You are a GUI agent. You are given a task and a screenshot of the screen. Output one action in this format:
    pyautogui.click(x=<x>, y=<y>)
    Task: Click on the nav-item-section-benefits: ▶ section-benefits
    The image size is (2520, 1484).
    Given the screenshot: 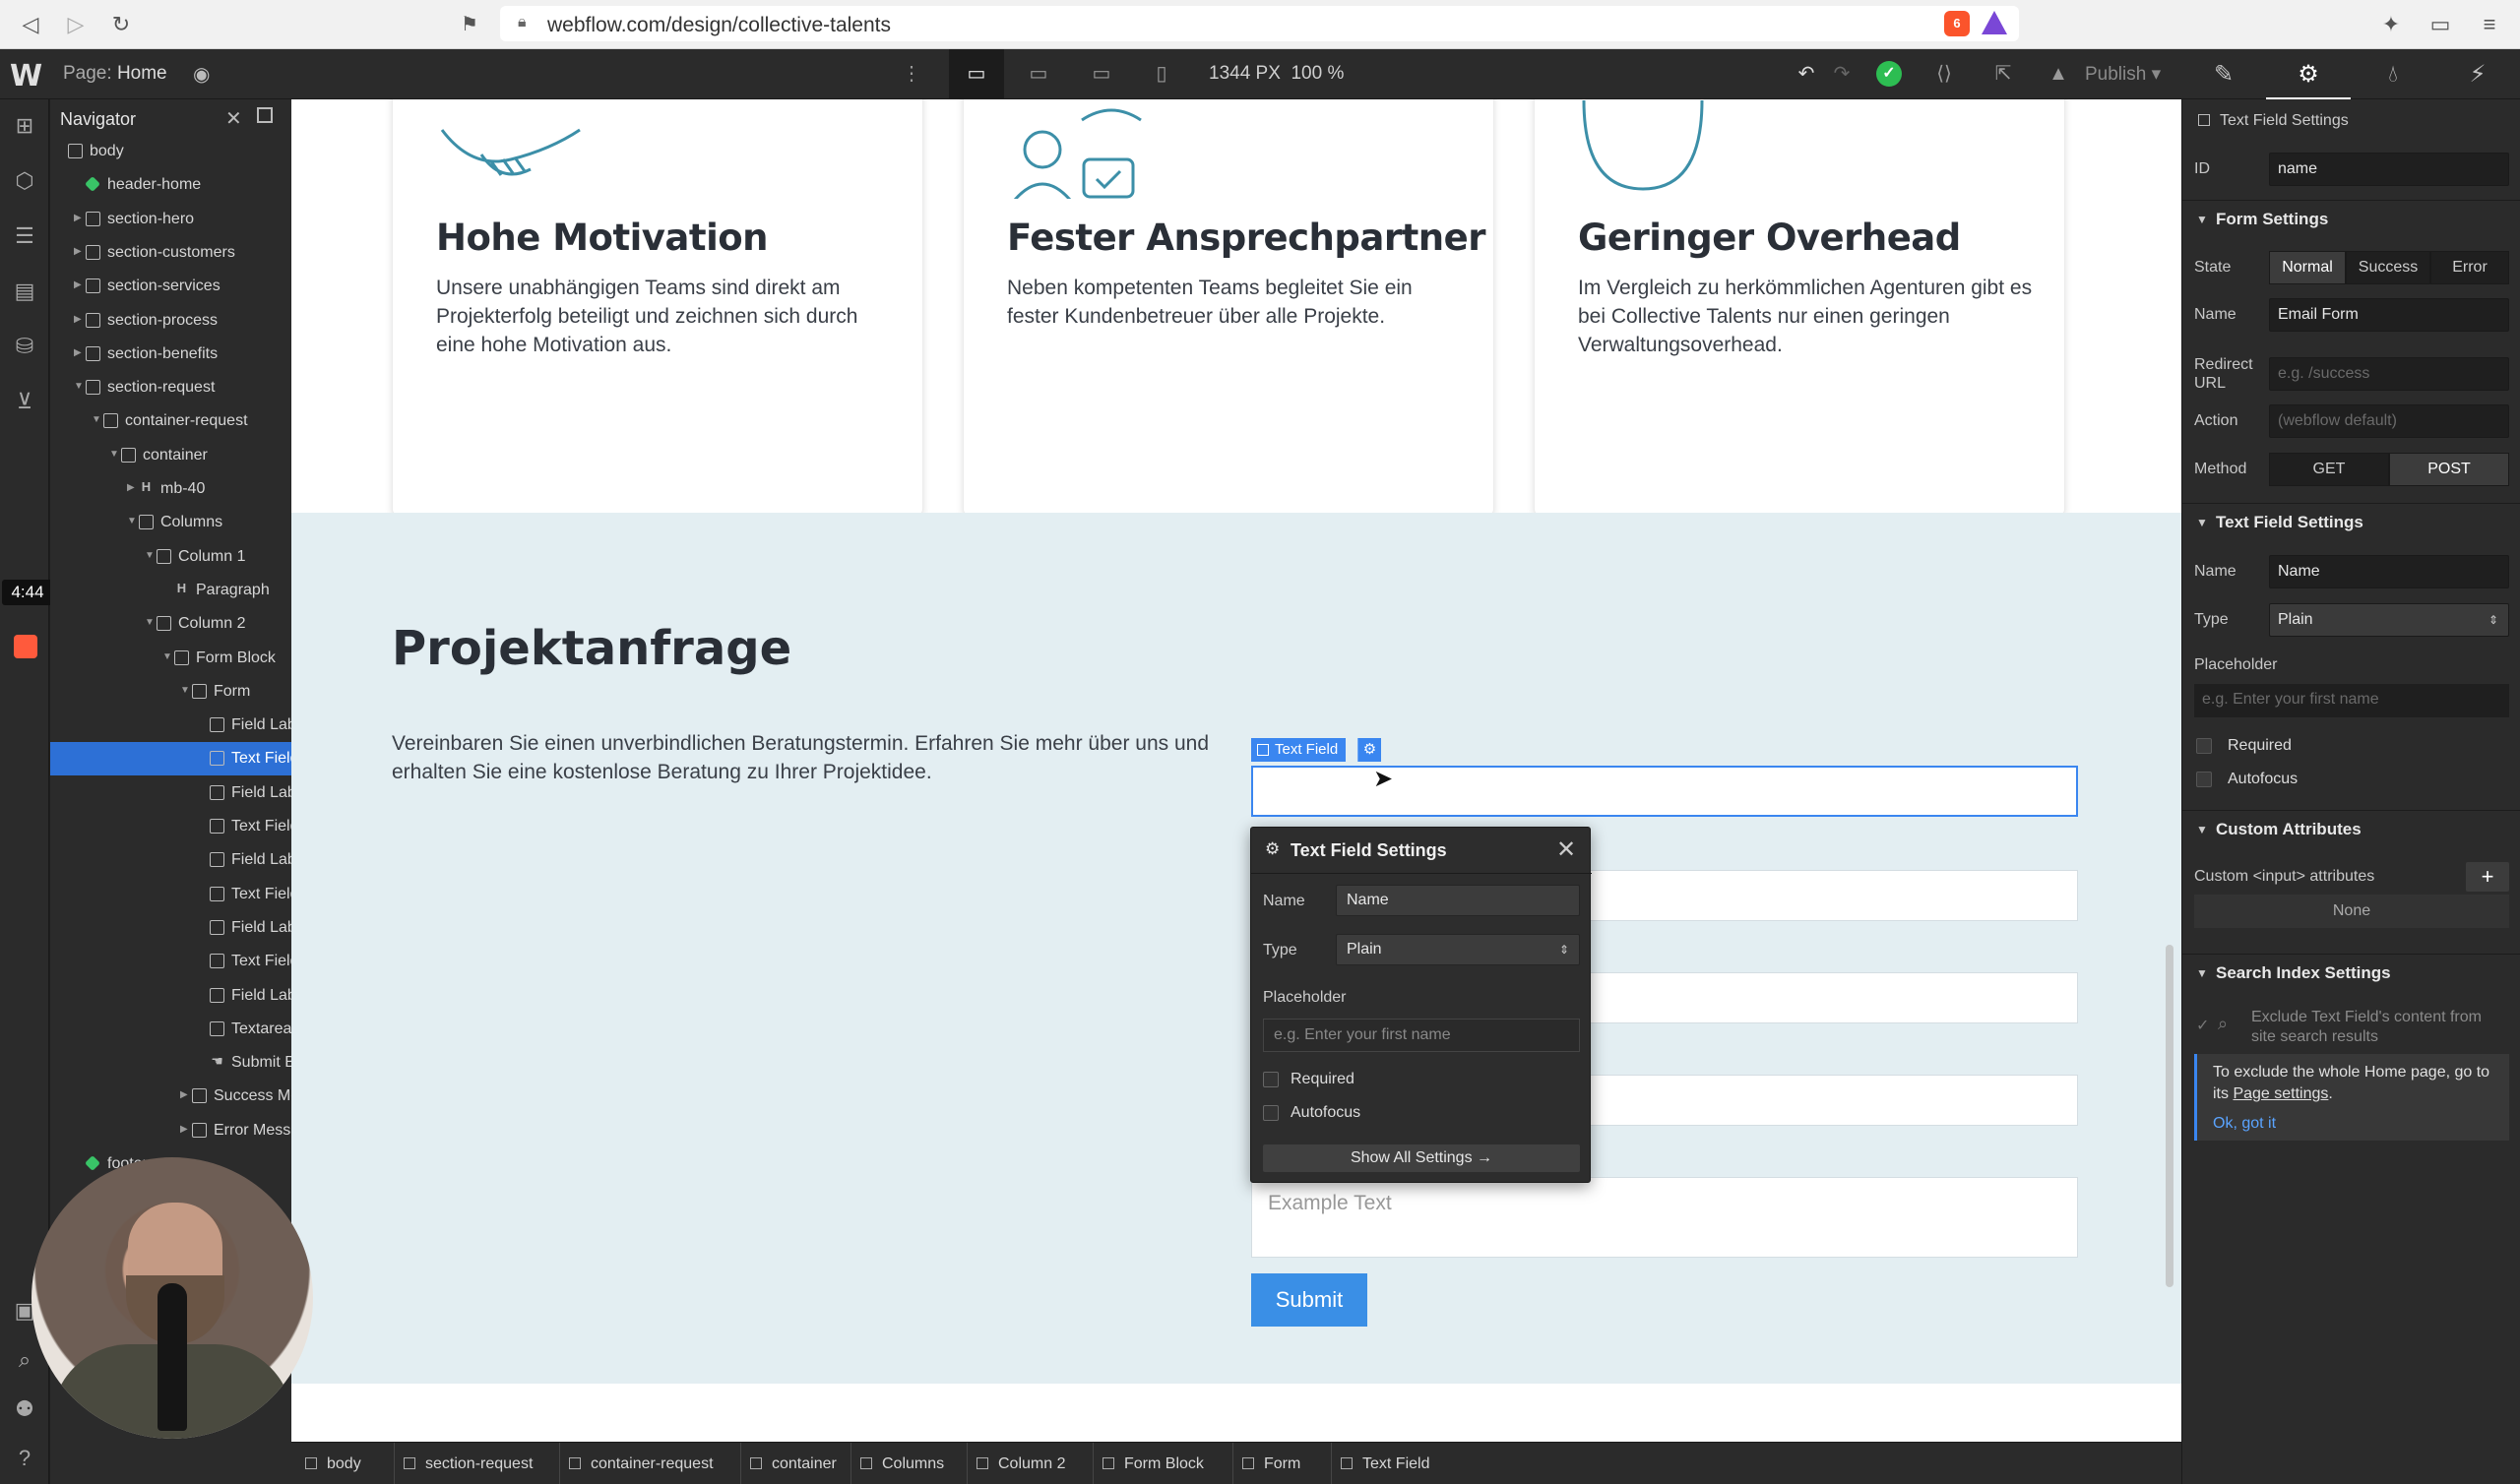 What is the action you would take?
    pyautogui.click(x=170, y=355)
    